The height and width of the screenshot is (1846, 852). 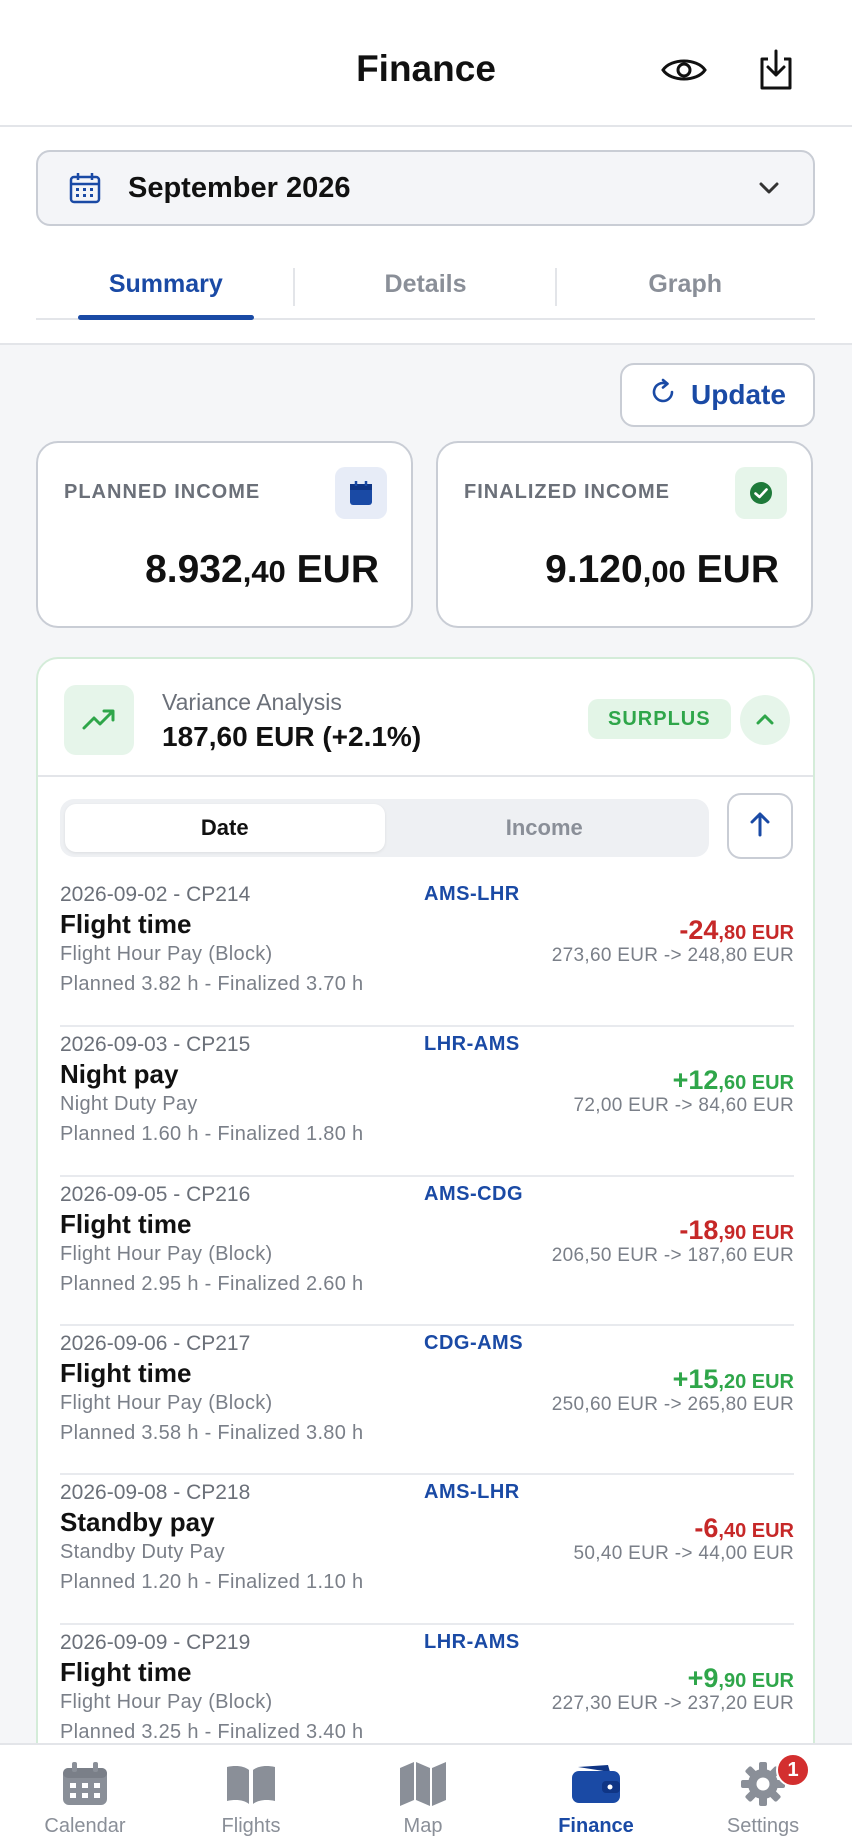 I want to click on variance-label: Variance Analysis, so click(x=252, y=702).